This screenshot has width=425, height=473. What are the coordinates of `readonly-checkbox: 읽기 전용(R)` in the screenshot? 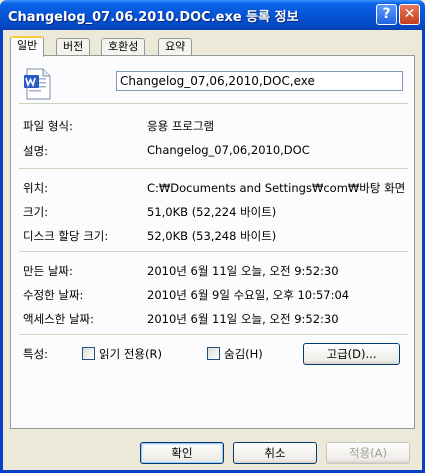 It's located at (122, 354).